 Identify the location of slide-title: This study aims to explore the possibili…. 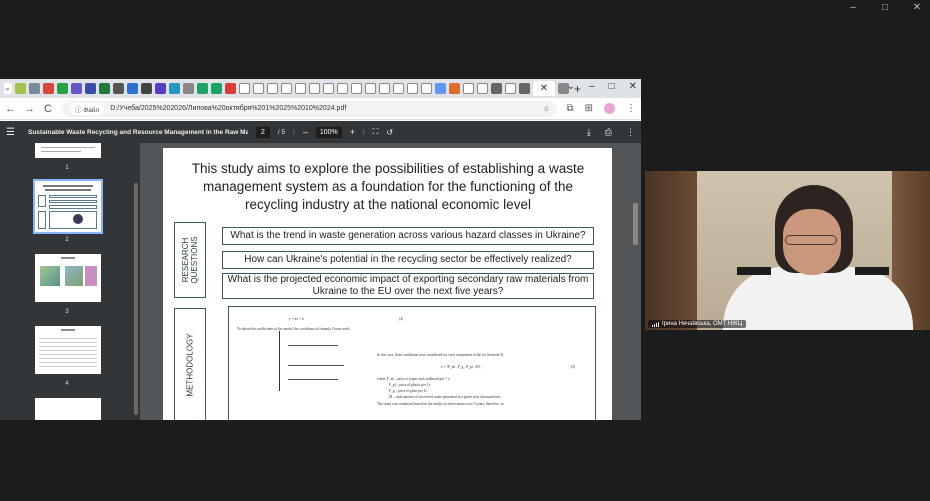
(388, 186).